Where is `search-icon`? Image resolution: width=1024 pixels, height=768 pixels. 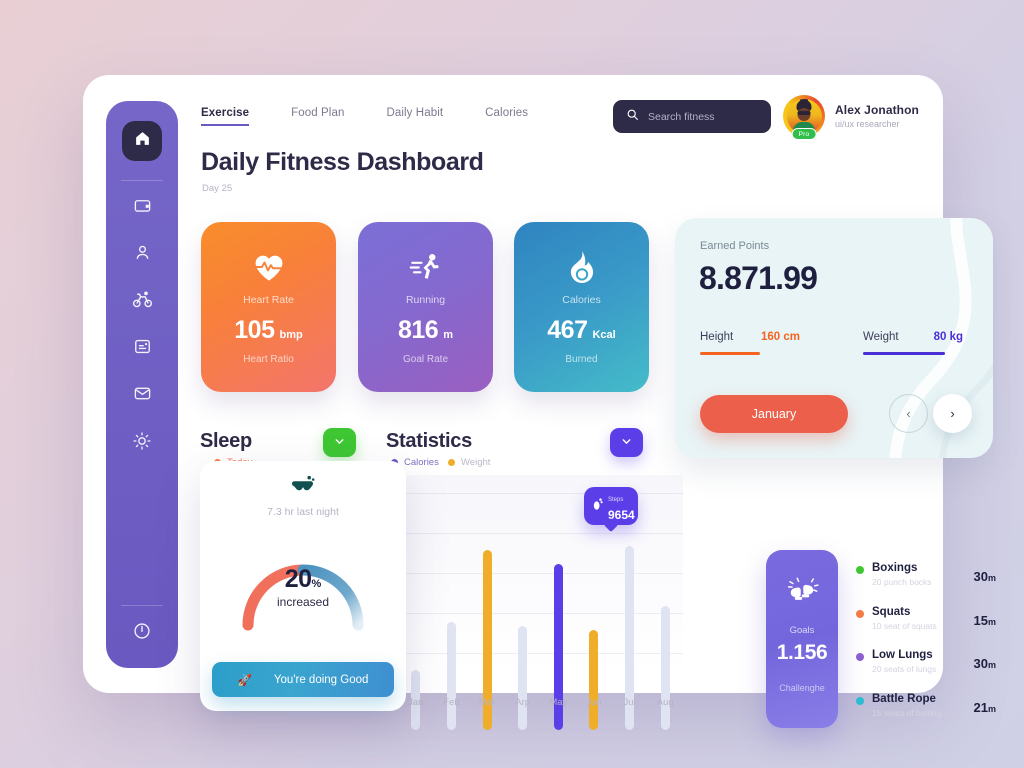 search-icon is located at coordinates (632, 117).